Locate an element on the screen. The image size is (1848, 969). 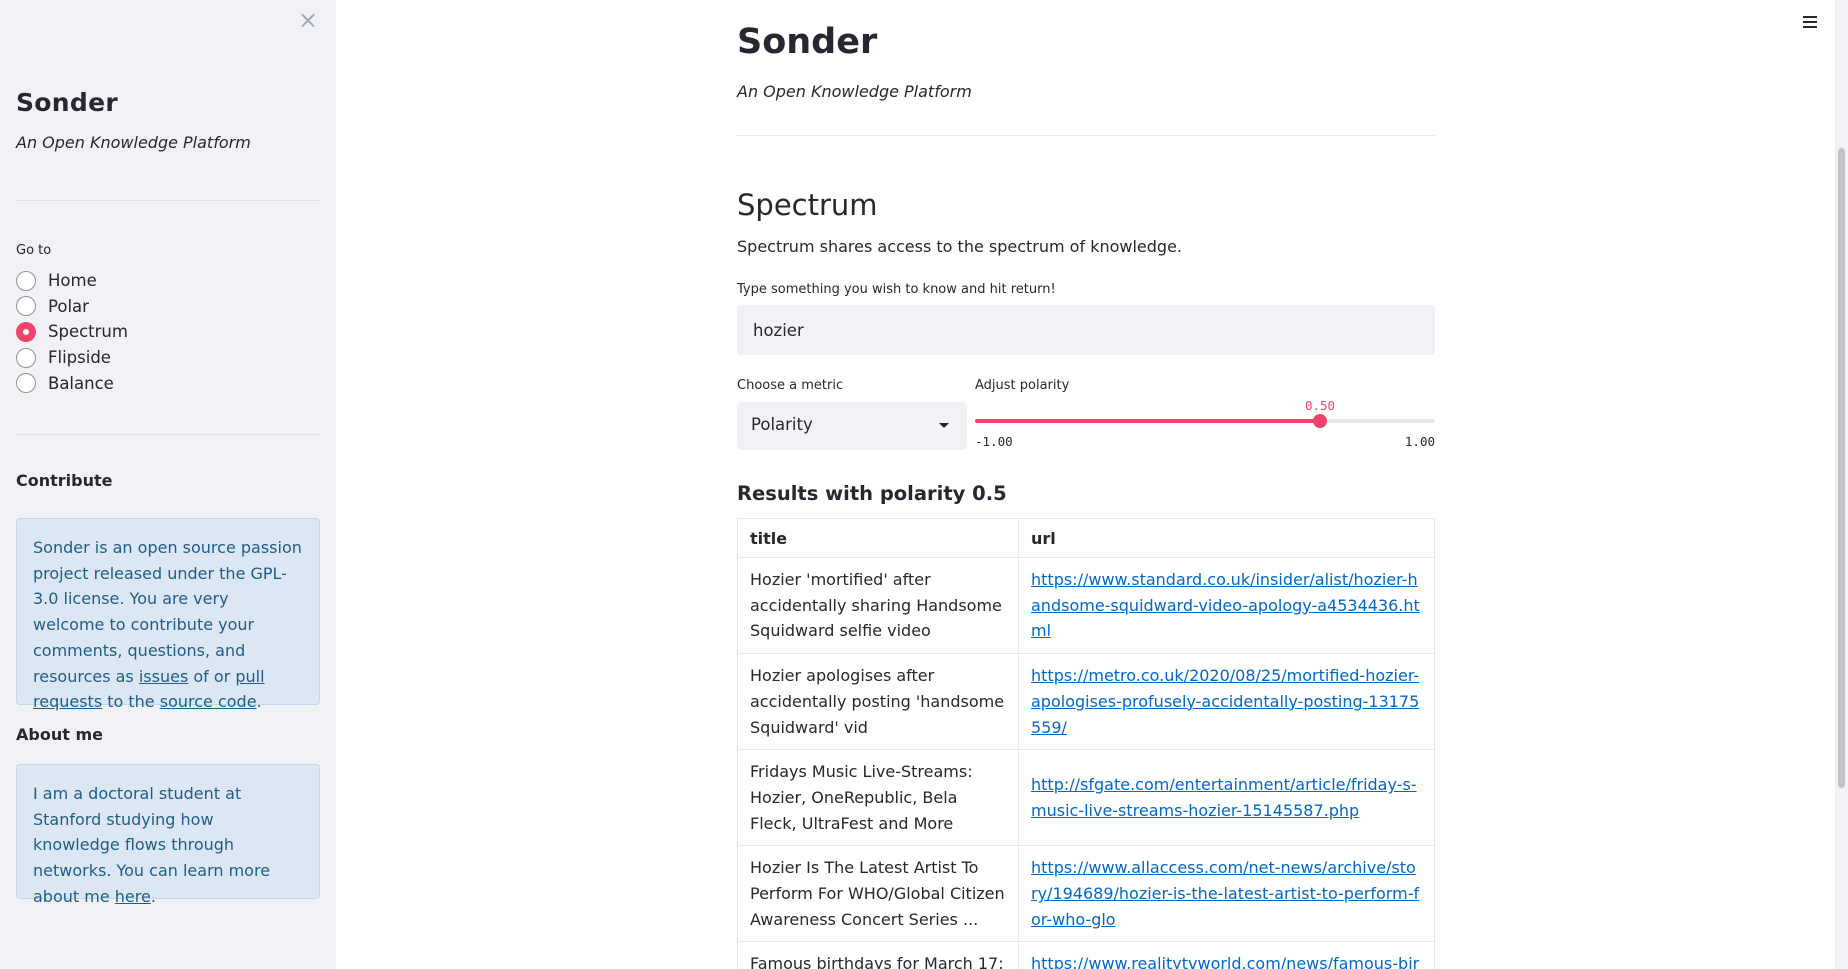
polarity-slider-label: Adjust polarity is located at coordinates (1022, 385).